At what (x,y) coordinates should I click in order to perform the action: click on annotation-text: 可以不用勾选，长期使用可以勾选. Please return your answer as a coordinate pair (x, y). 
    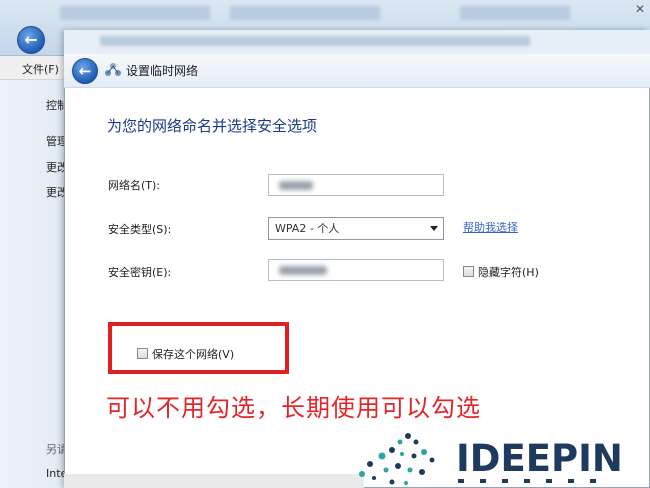
    Looking at the image, I should click on (293, 408).